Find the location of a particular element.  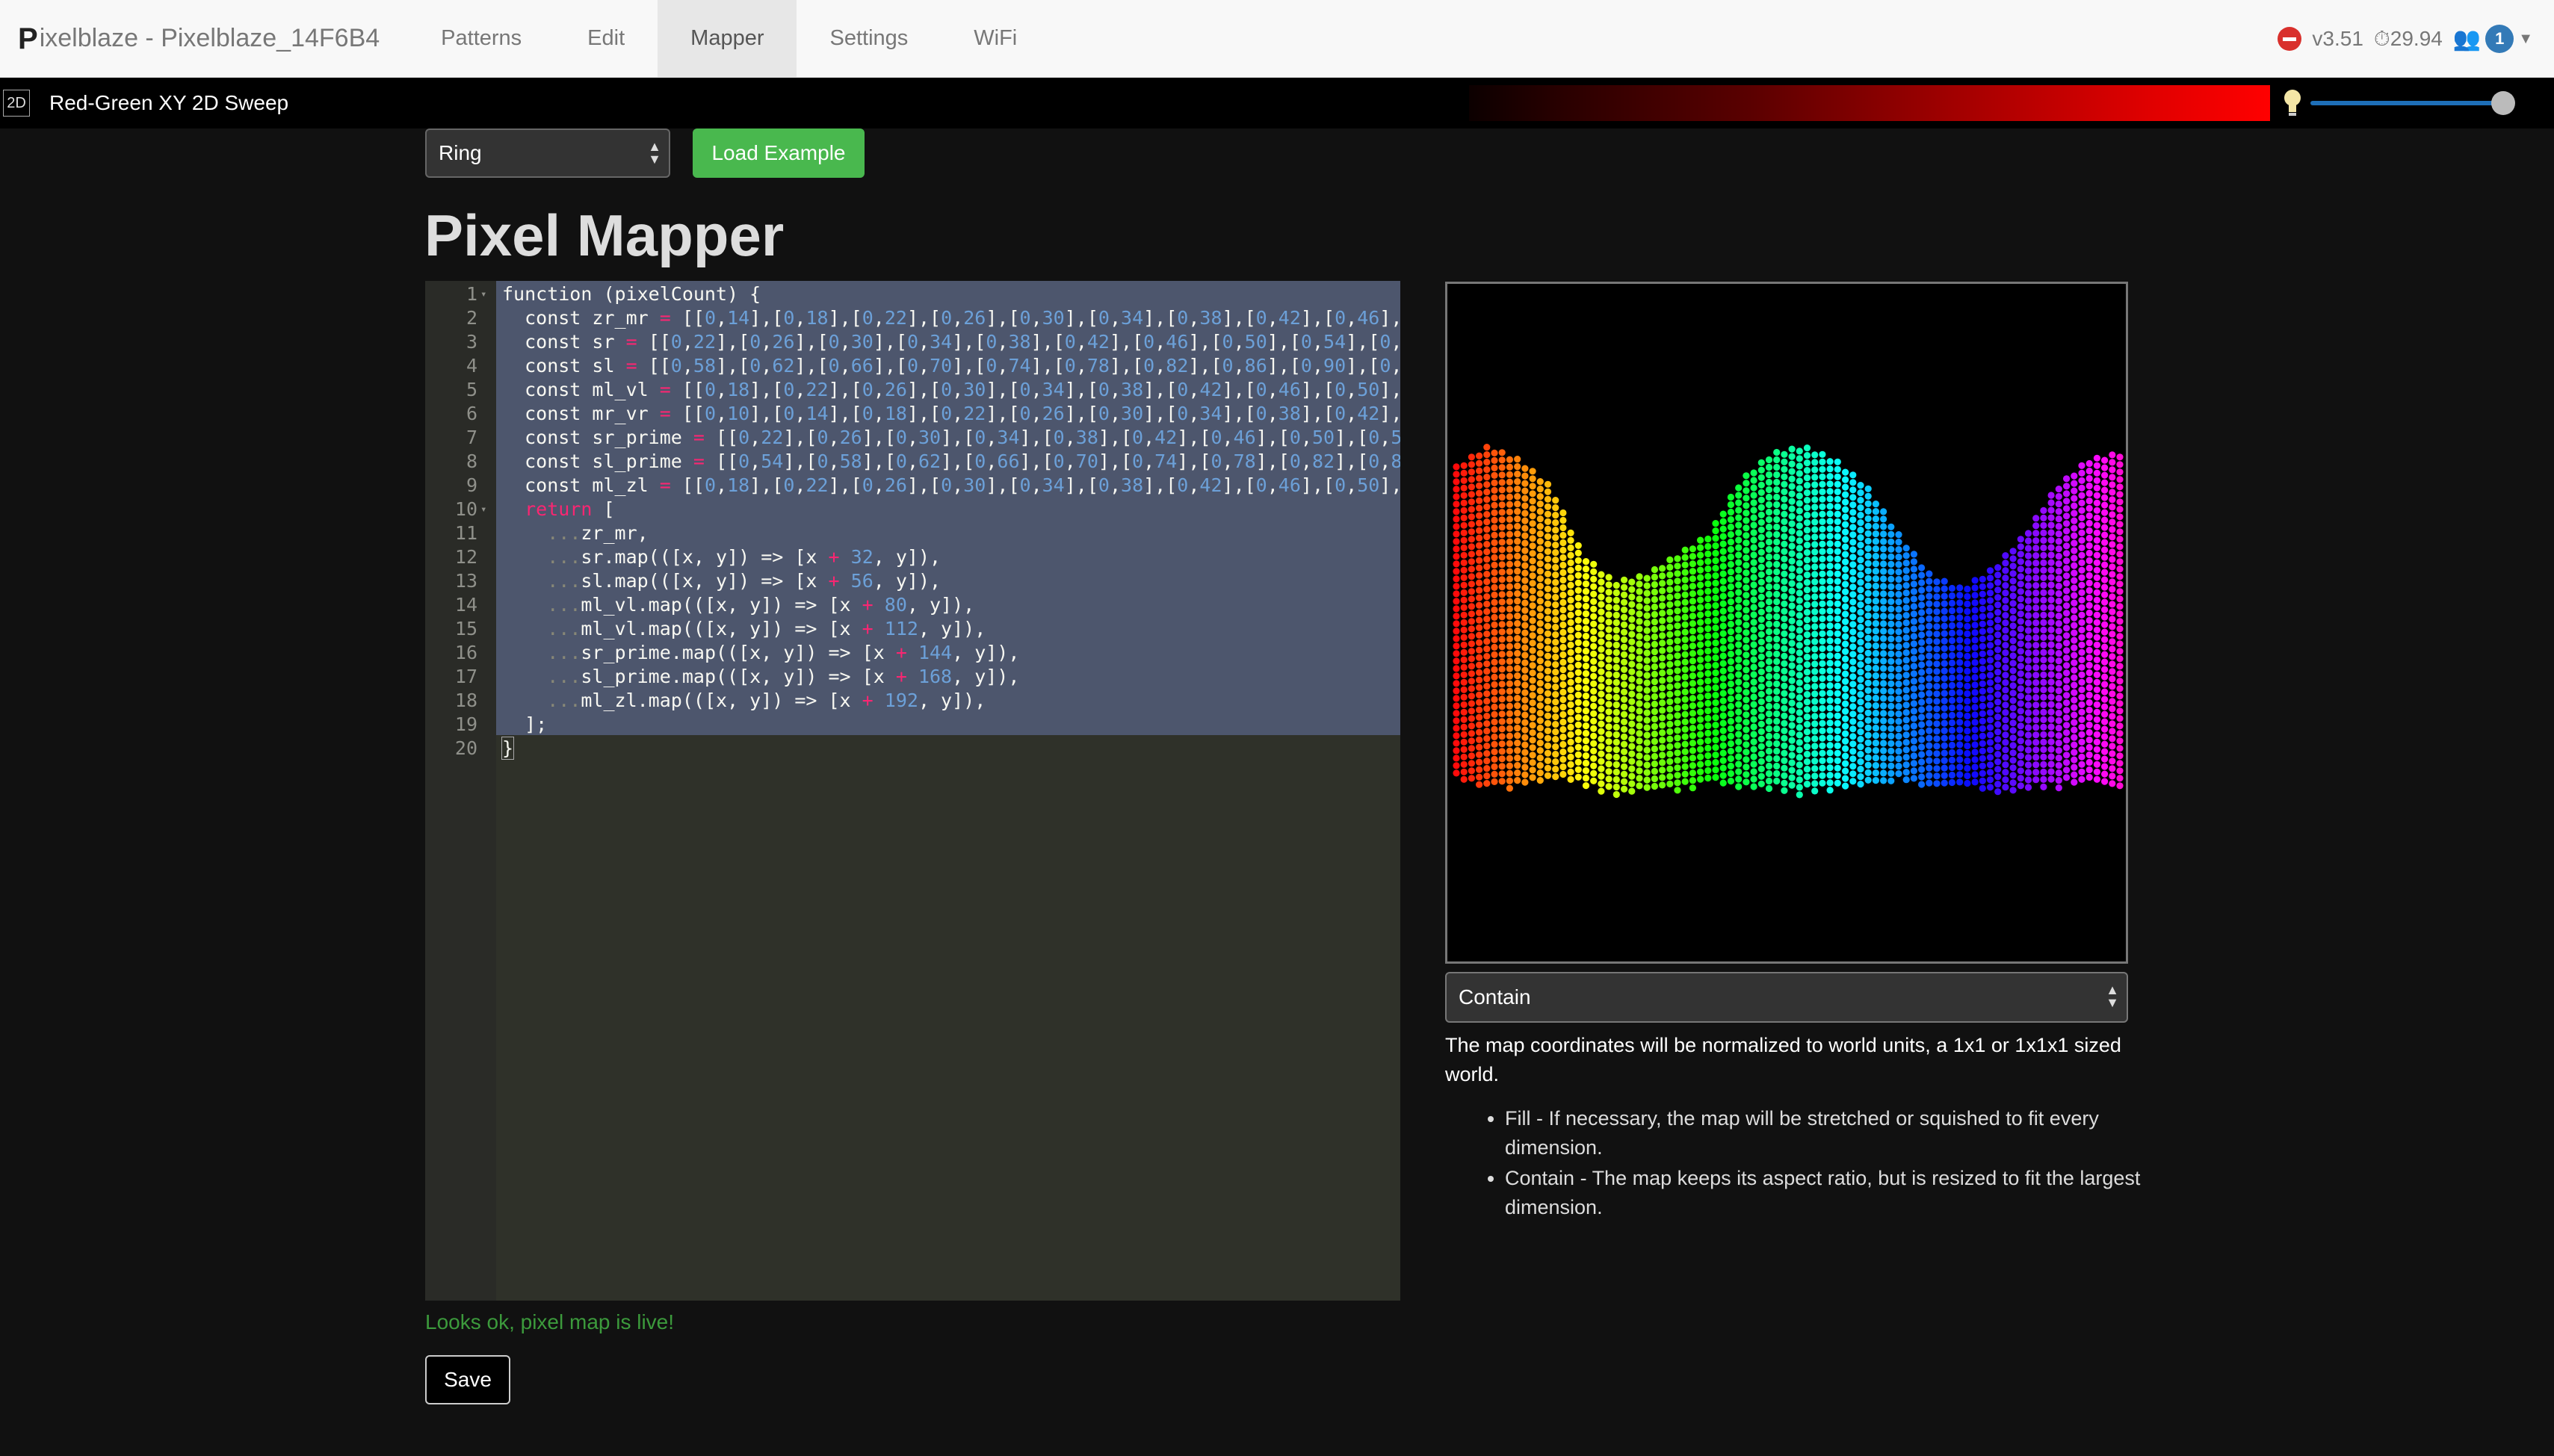

tab-settings: Settings is located at coordinates (869, 39).